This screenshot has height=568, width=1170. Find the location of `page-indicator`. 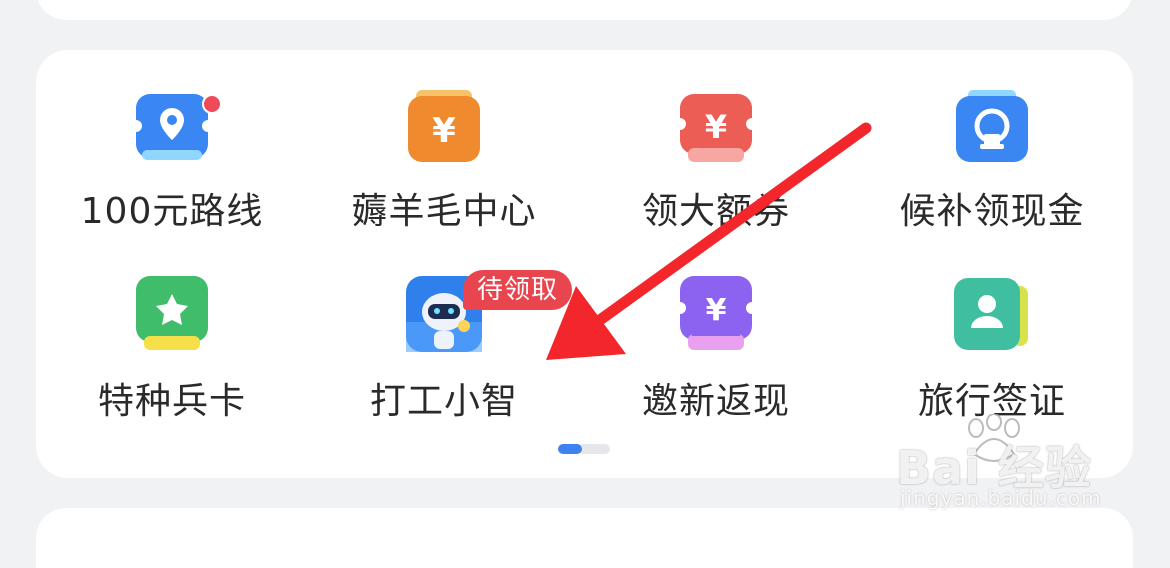

page-indicator is located at coordinates (584, 449).